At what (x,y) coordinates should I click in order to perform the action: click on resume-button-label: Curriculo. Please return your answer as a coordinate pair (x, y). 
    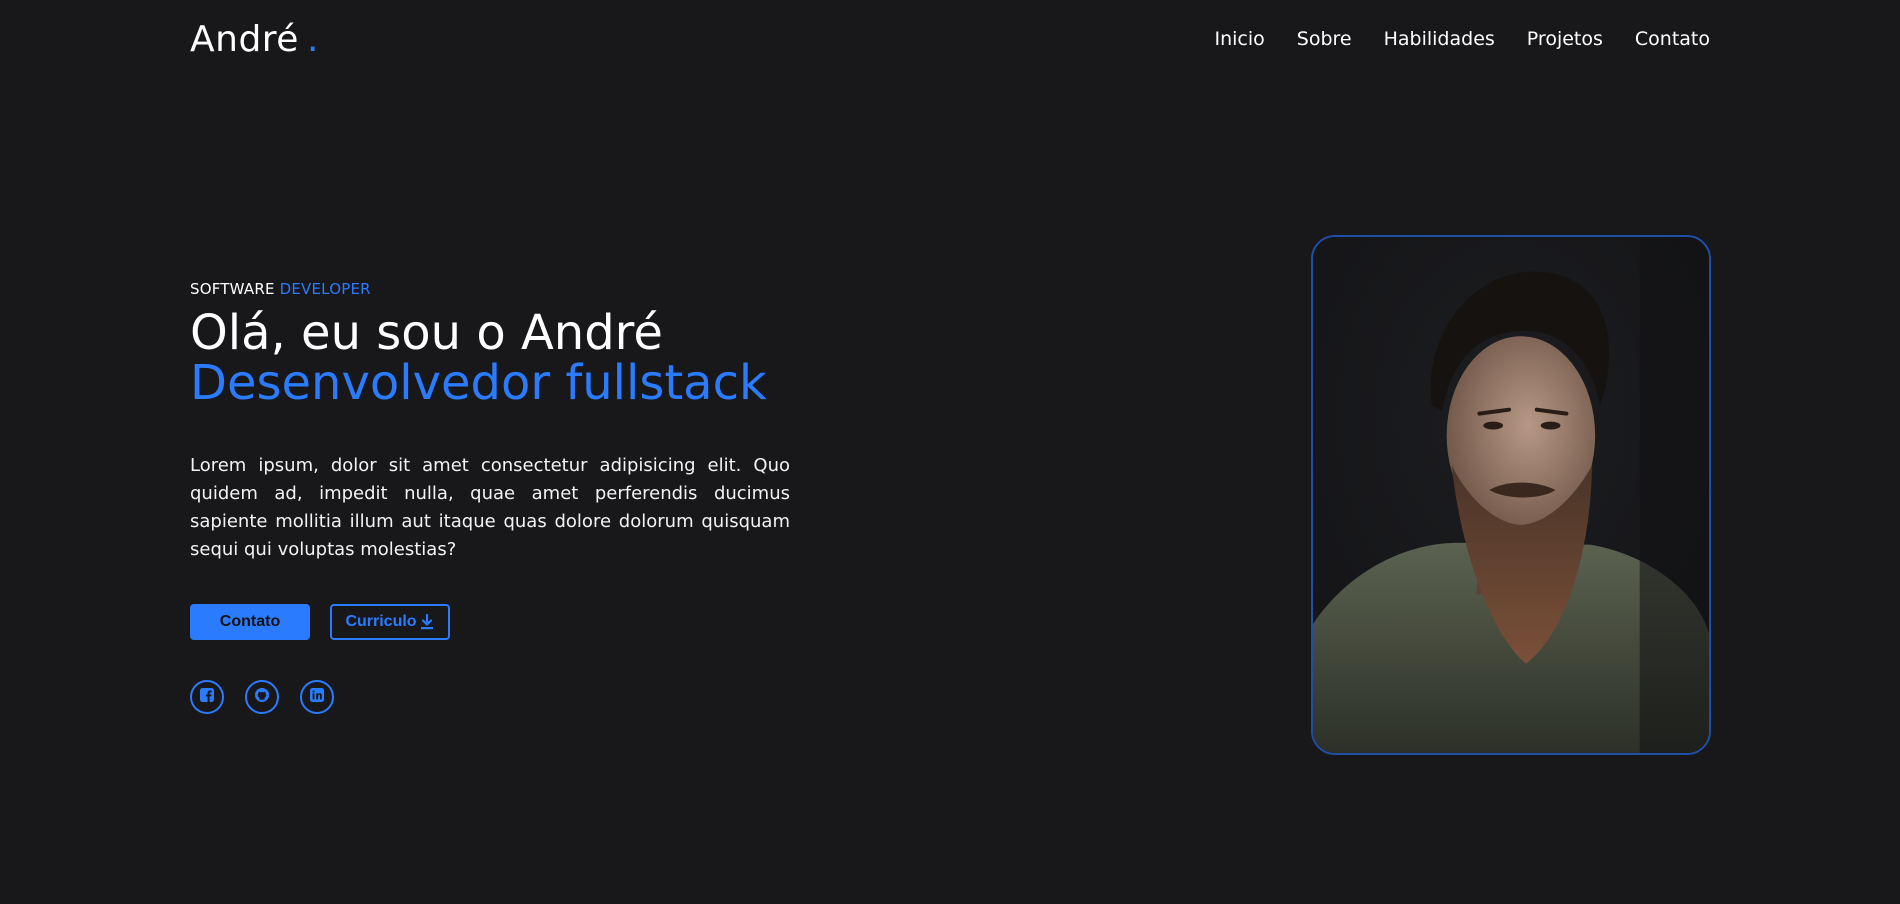
    Looking at the image, I should click on (381, 621).